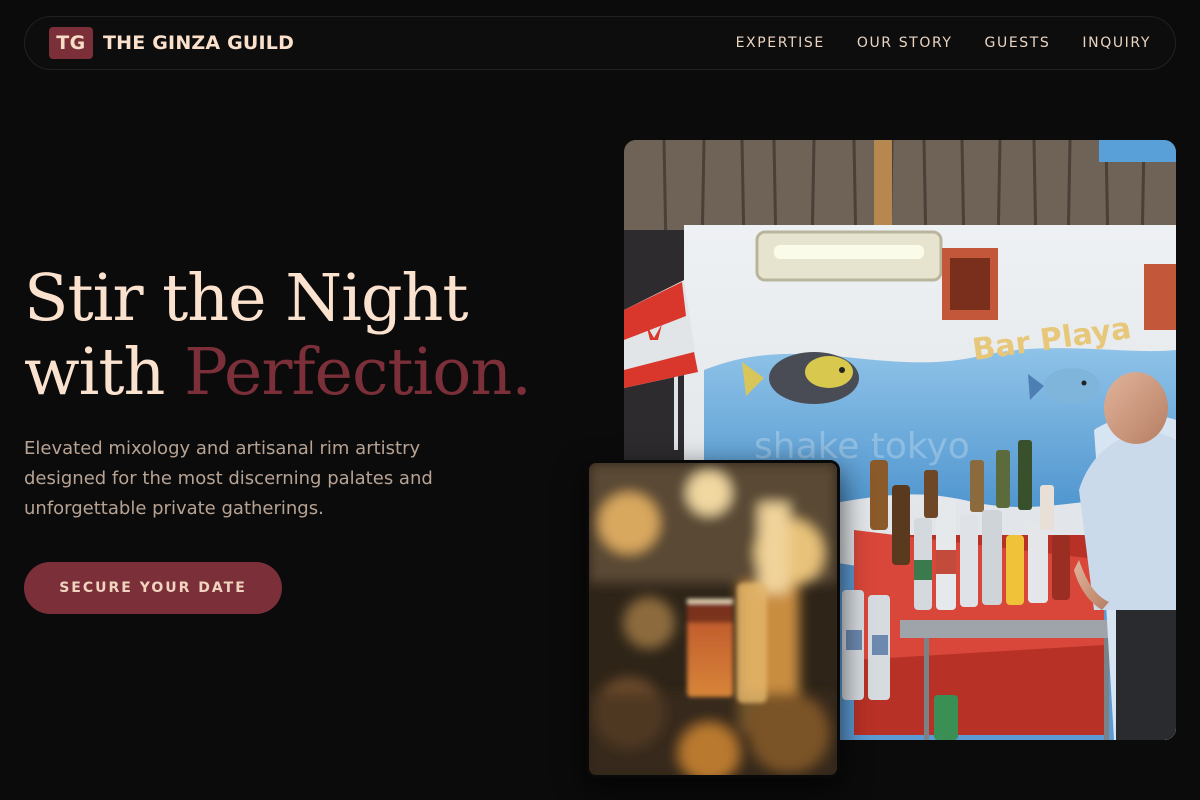  I want to click on nav-links: EXPERTISE OUR STORY GUESTS INQUIRY, so click(943, 43).